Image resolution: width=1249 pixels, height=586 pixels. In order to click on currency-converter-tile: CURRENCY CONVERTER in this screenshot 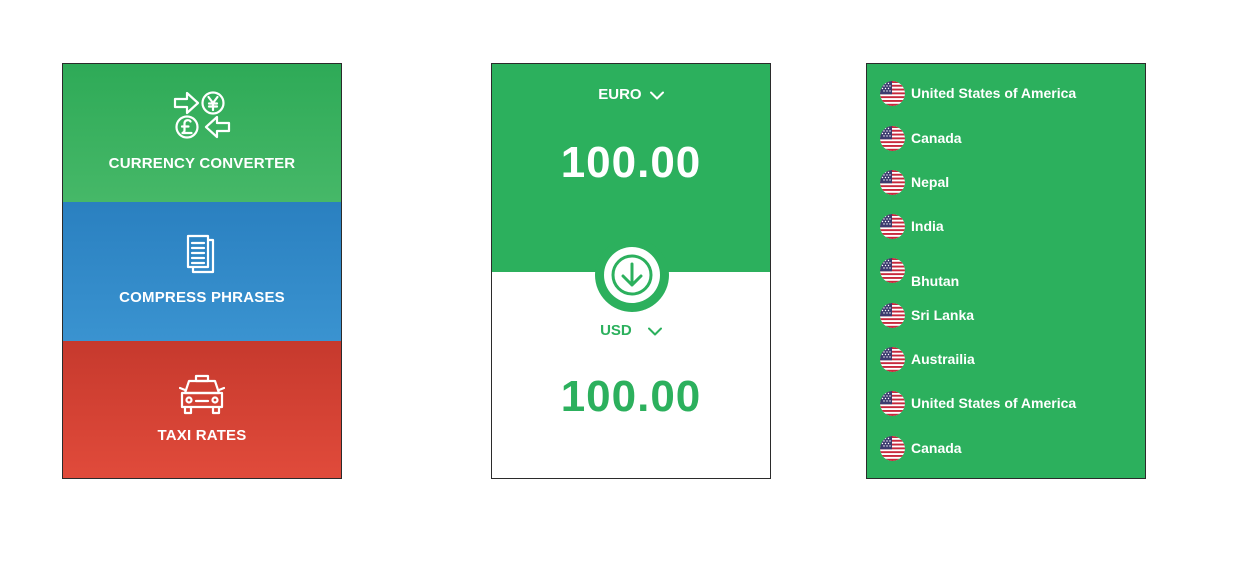, I will do `click(202, 133)`.